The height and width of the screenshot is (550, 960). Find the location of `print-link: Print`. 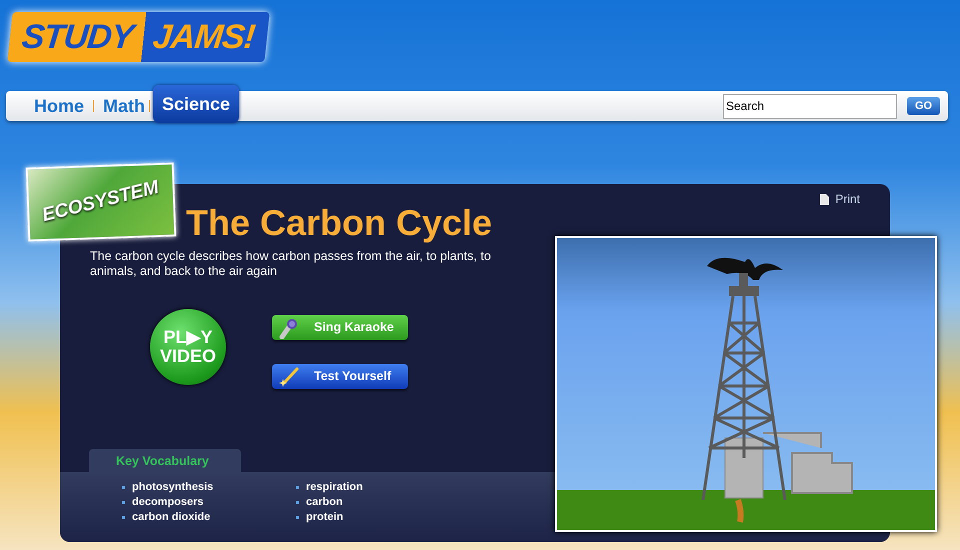

print-link: Print is located at coordinates (840, 199).